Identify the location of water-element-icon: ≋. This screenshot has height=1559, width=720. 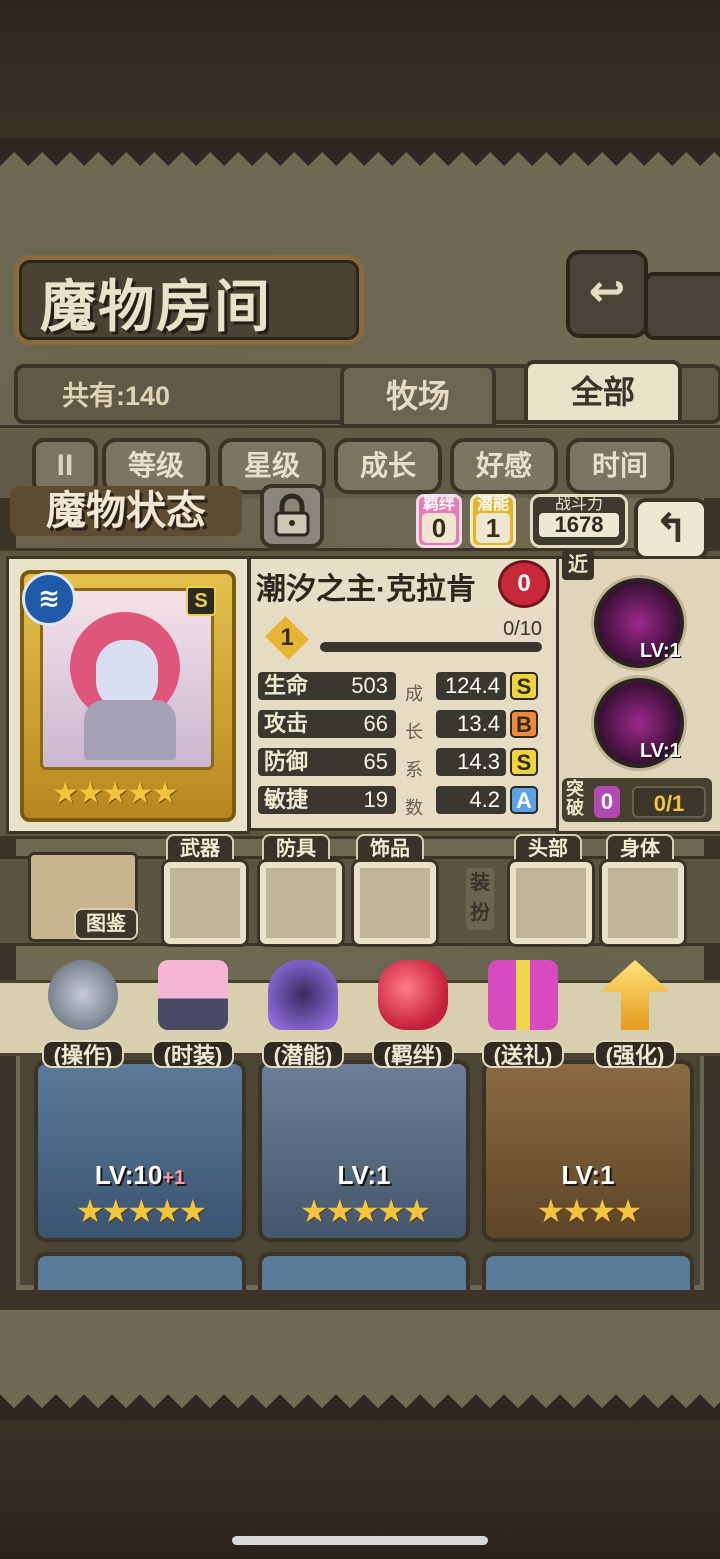
(49, 599).